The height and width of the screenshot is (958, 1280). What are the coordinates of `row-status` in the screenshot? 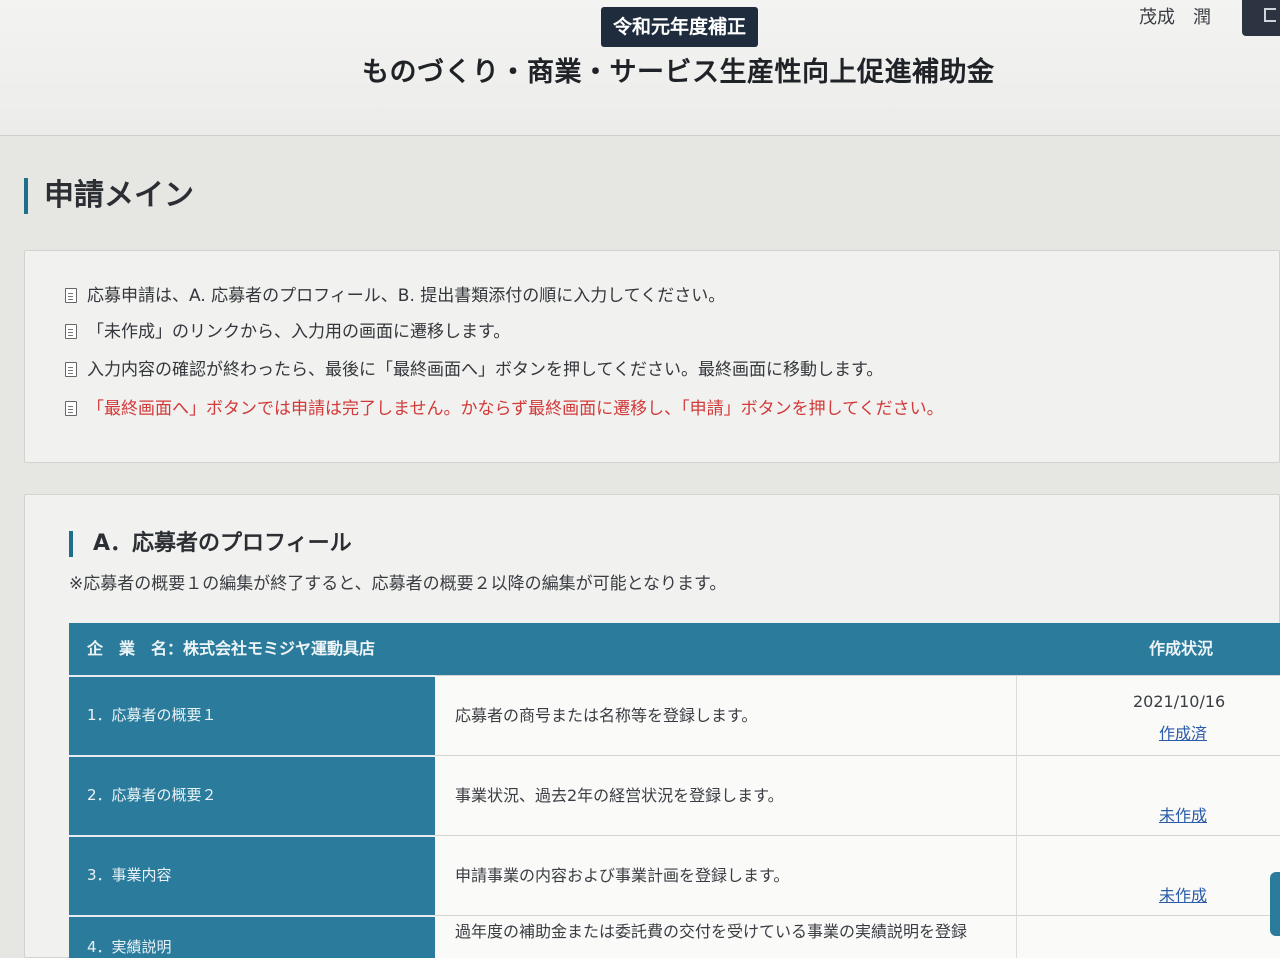 It's located at (1148, 936).